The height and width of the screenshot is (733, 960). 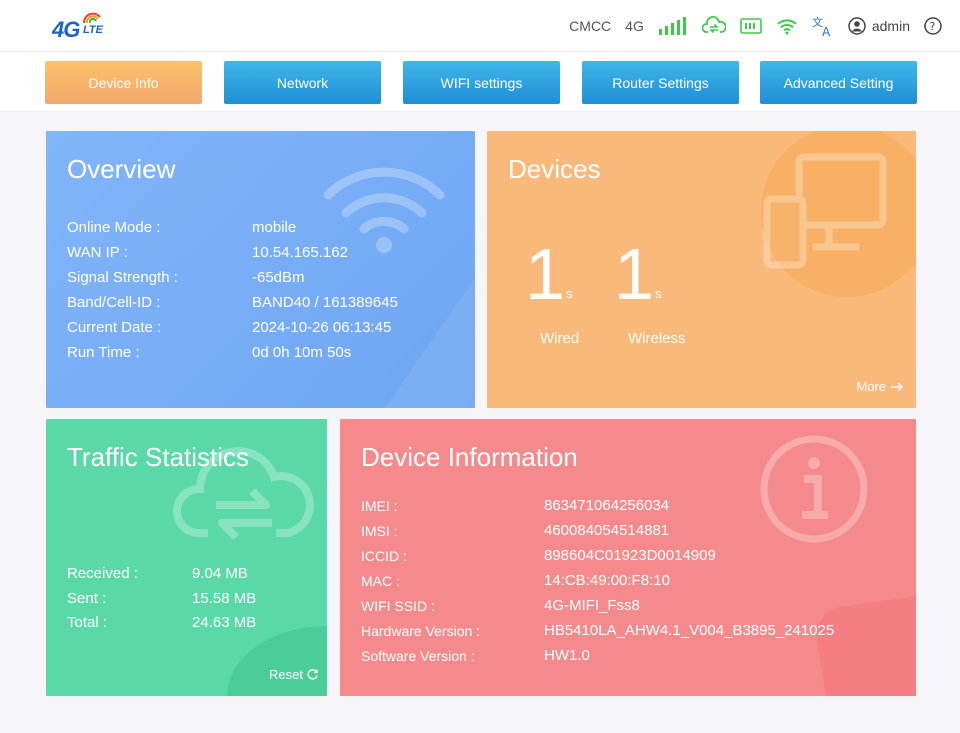 I want to click on wired-count: 1, so click(x=545, y=275).